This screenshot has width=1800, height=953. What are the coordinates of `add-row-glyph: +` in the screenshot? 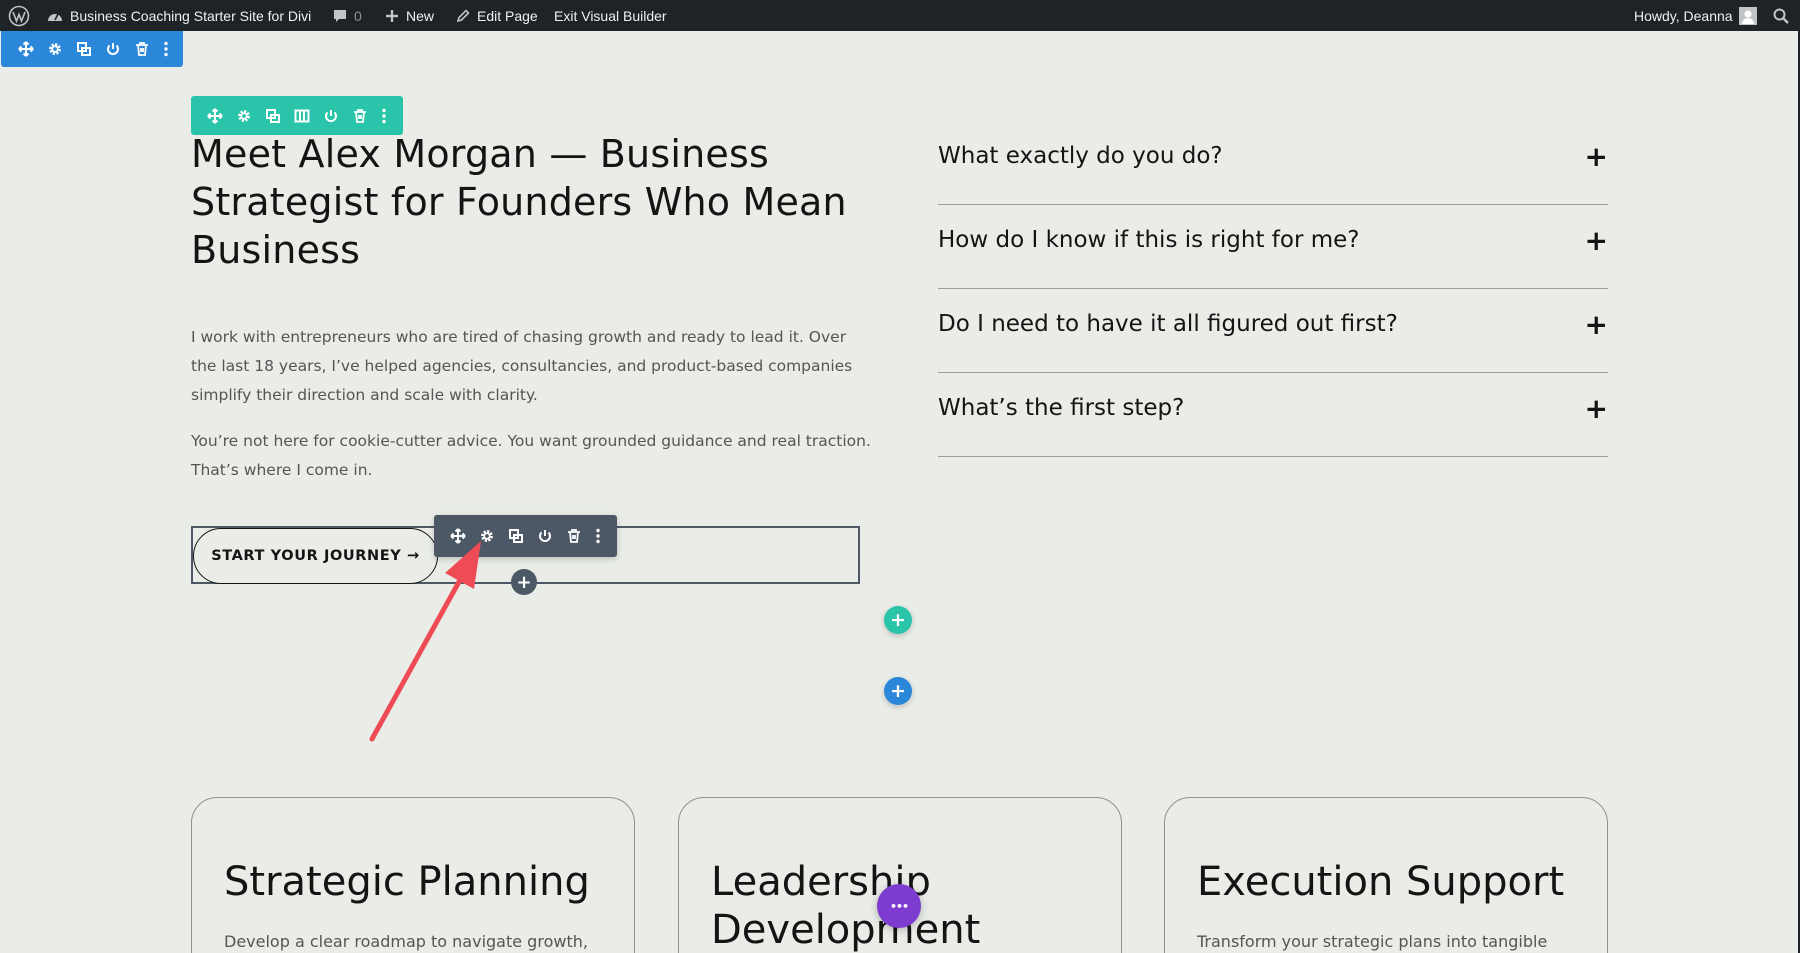 It's located at (898, 620).